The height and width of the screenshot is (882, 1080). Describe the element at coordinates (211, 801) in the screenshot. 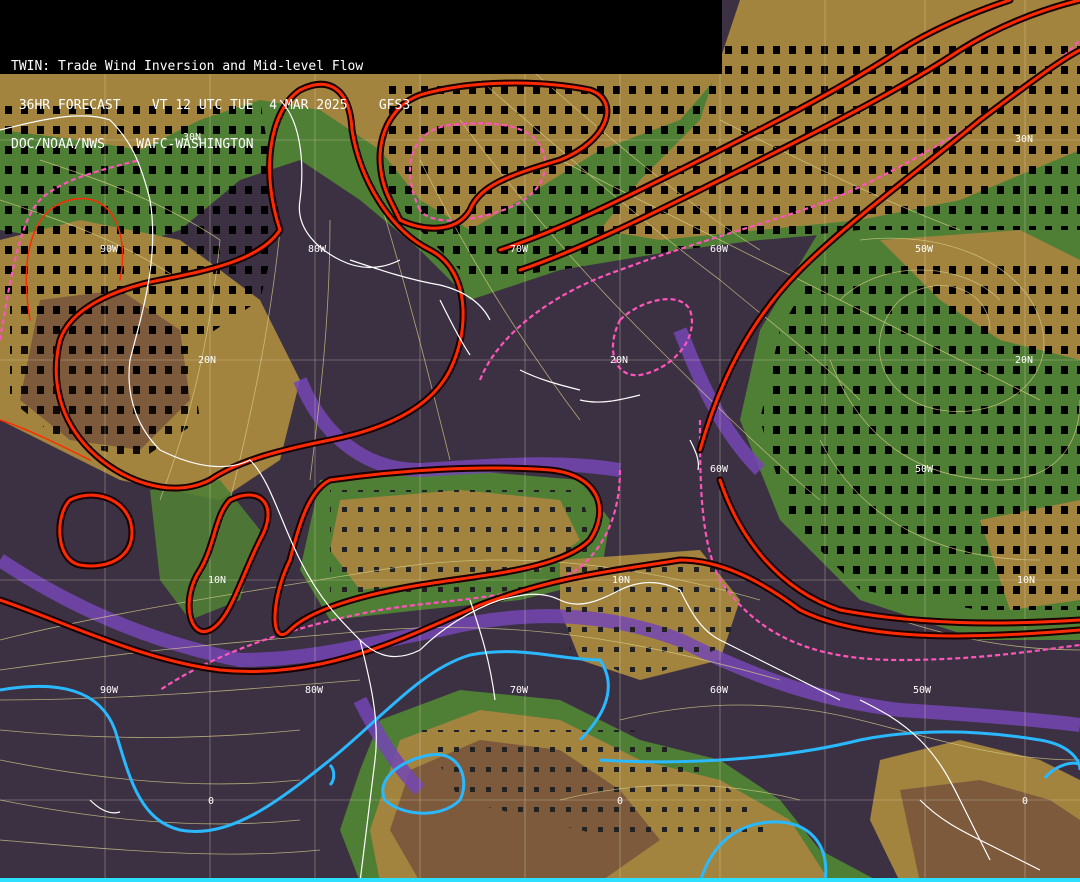

I see `lat-label-0-west: 0` at that location.